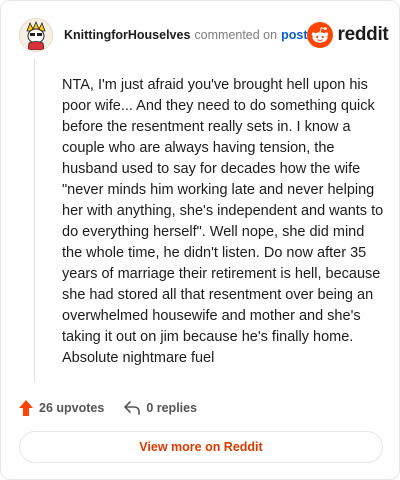 The height and width of the screenshot is (480, 400). I want to click on reddit-logo: reddit, so click(348, 35).